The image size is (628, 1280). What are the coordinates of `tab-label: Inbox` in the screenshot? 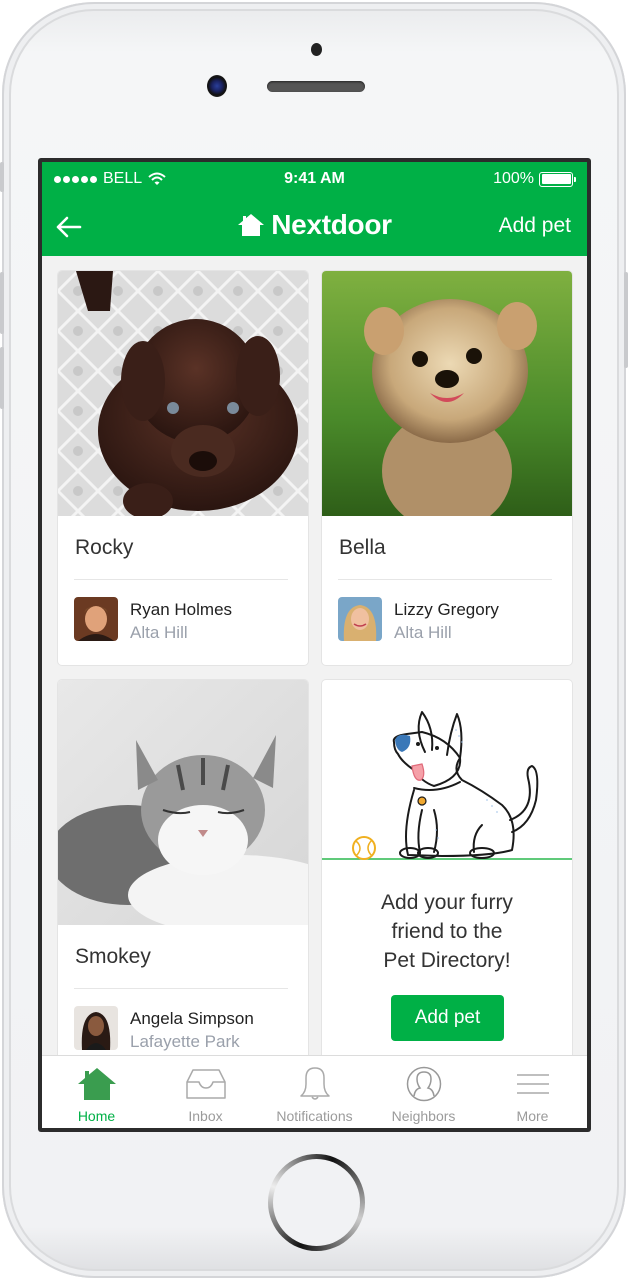 It's located at (205, 1116).